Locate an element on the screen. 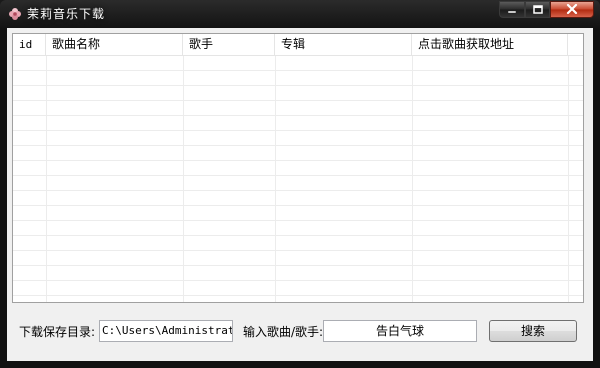 The width and height of the screenshot is (600, 368). window-title: 茉莉音乐下载 is located at coordinates (66, 14).